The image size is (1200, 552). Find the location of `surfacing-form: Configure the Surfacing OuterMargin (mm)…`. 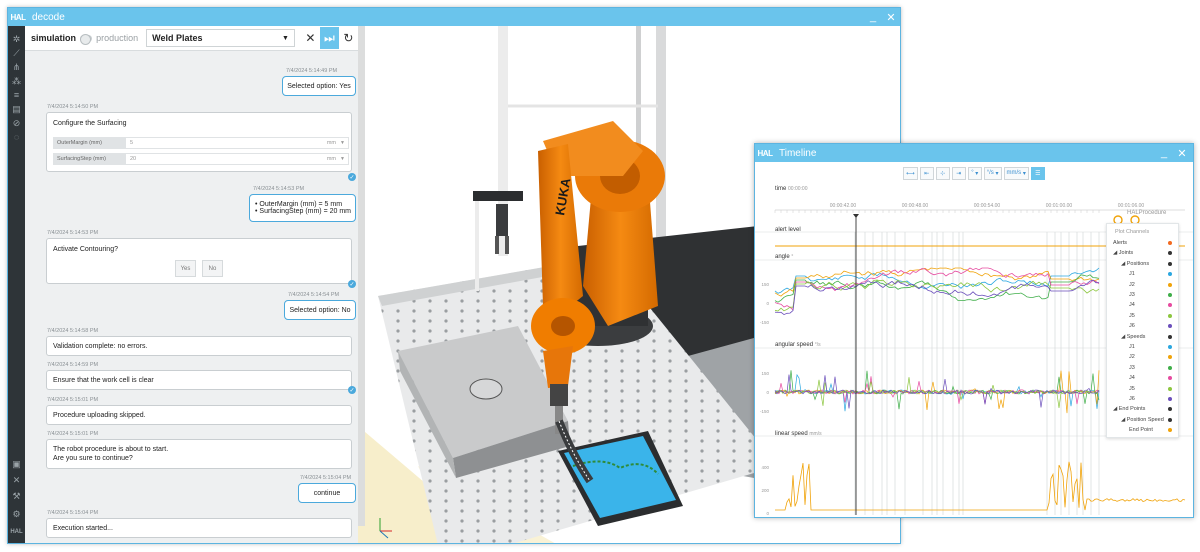

surfacing-form: Configure the Surfacing OuterMargin (mm)… is located at coordinates (199, 142).